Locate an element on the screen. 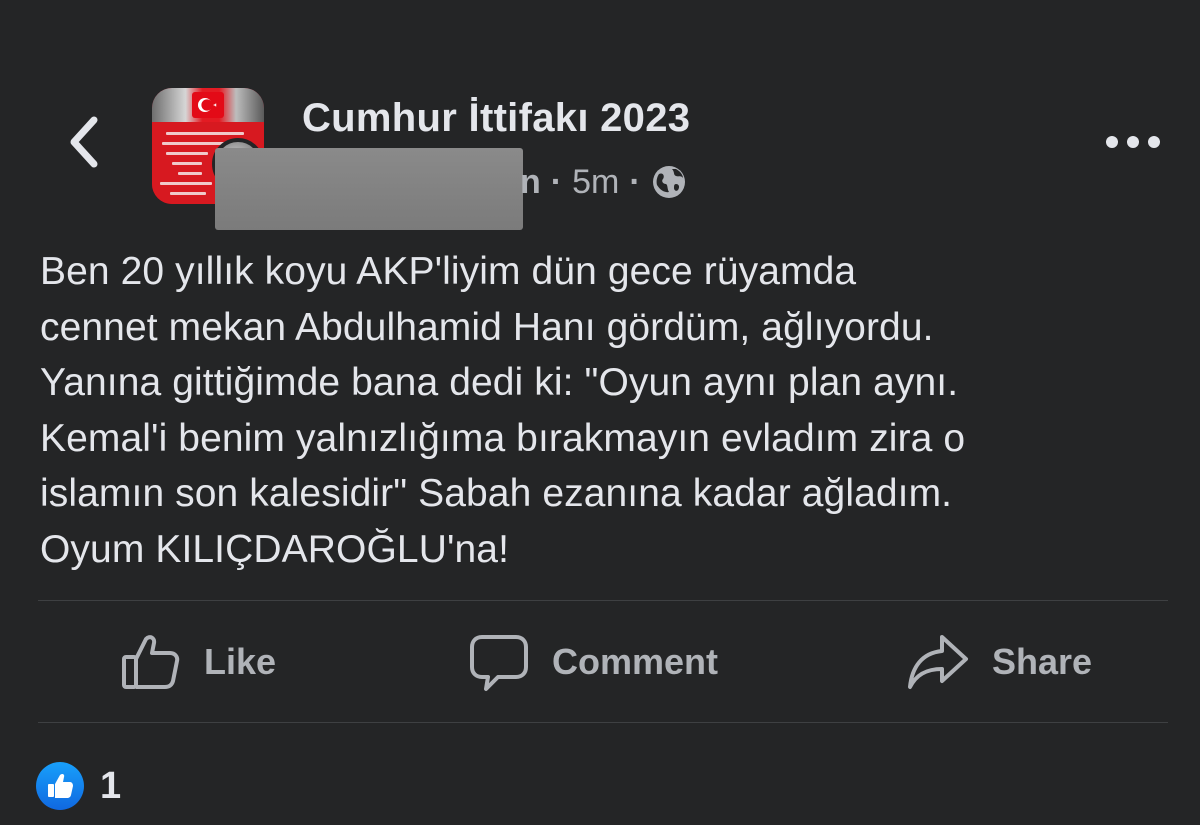  share-button: Share is located at coordinates (999, 662).